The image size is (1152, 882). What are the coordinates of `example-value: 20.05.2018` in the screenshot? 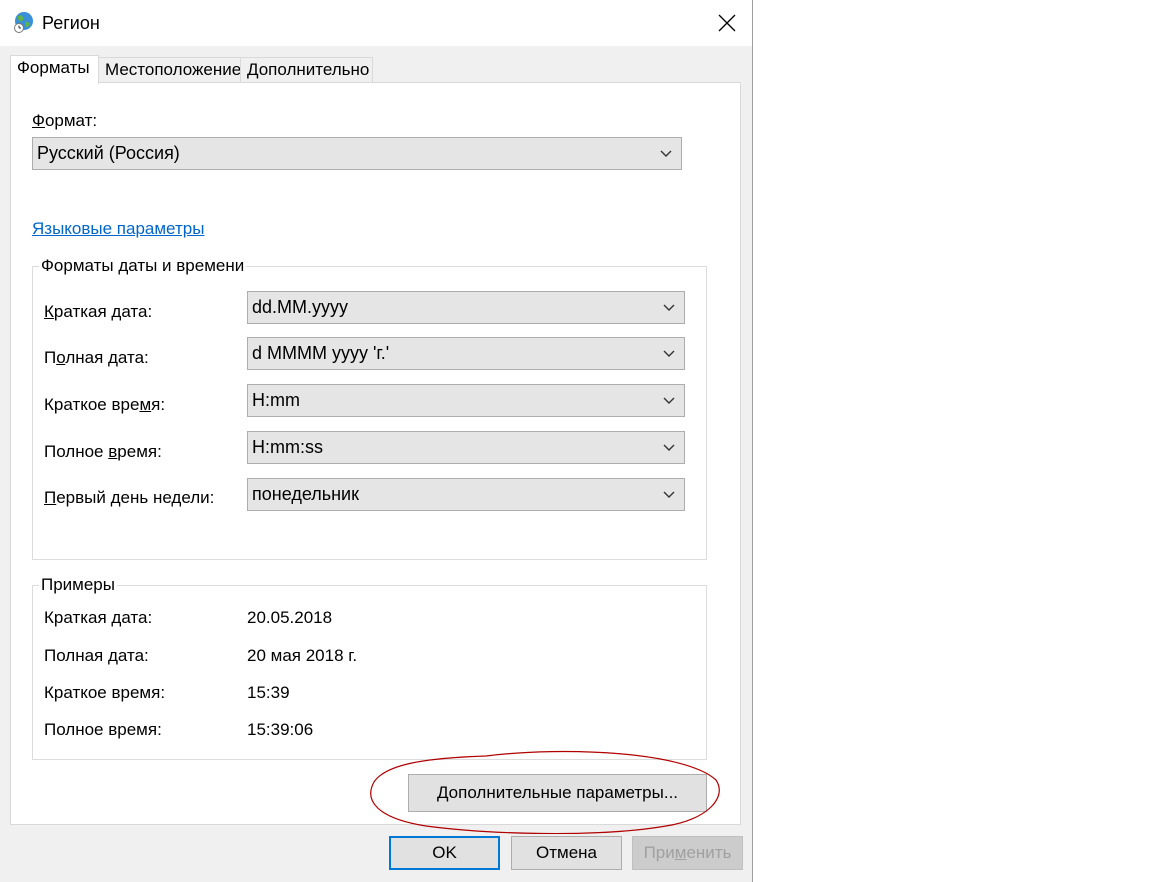 It's located at (290, 617).